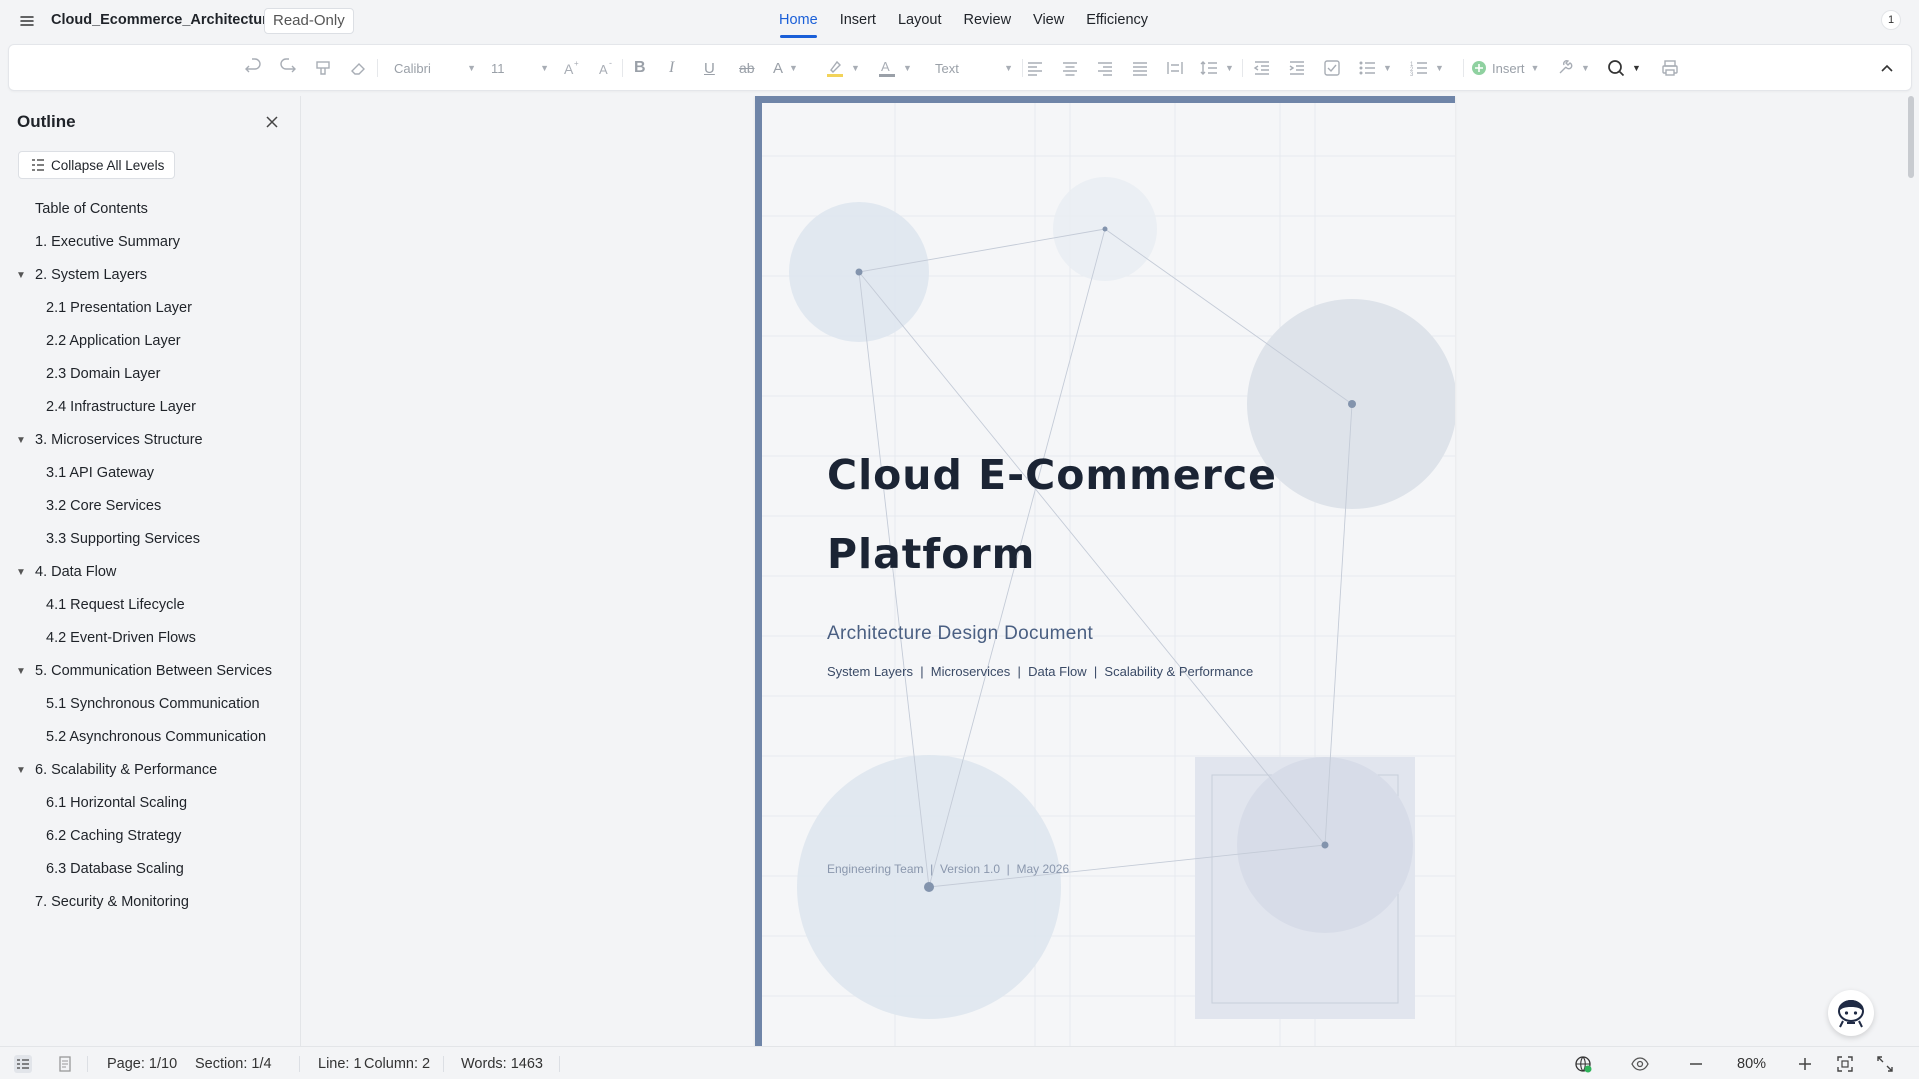 The image size is (1919, 1079). What do you see at coordinates (842, 68) in the screenshot?
I see `highlight-icon: ▼` at bounding box center [842, 68].